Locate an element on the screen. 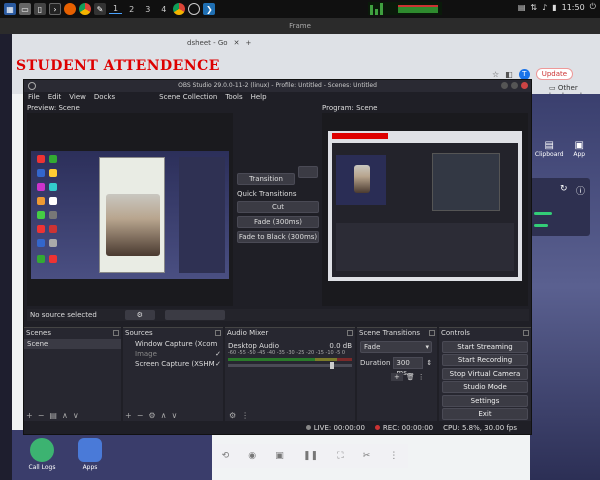 This screenshot has width=600, height=480. sources-undock-icon is located at coordinates (218, 333).